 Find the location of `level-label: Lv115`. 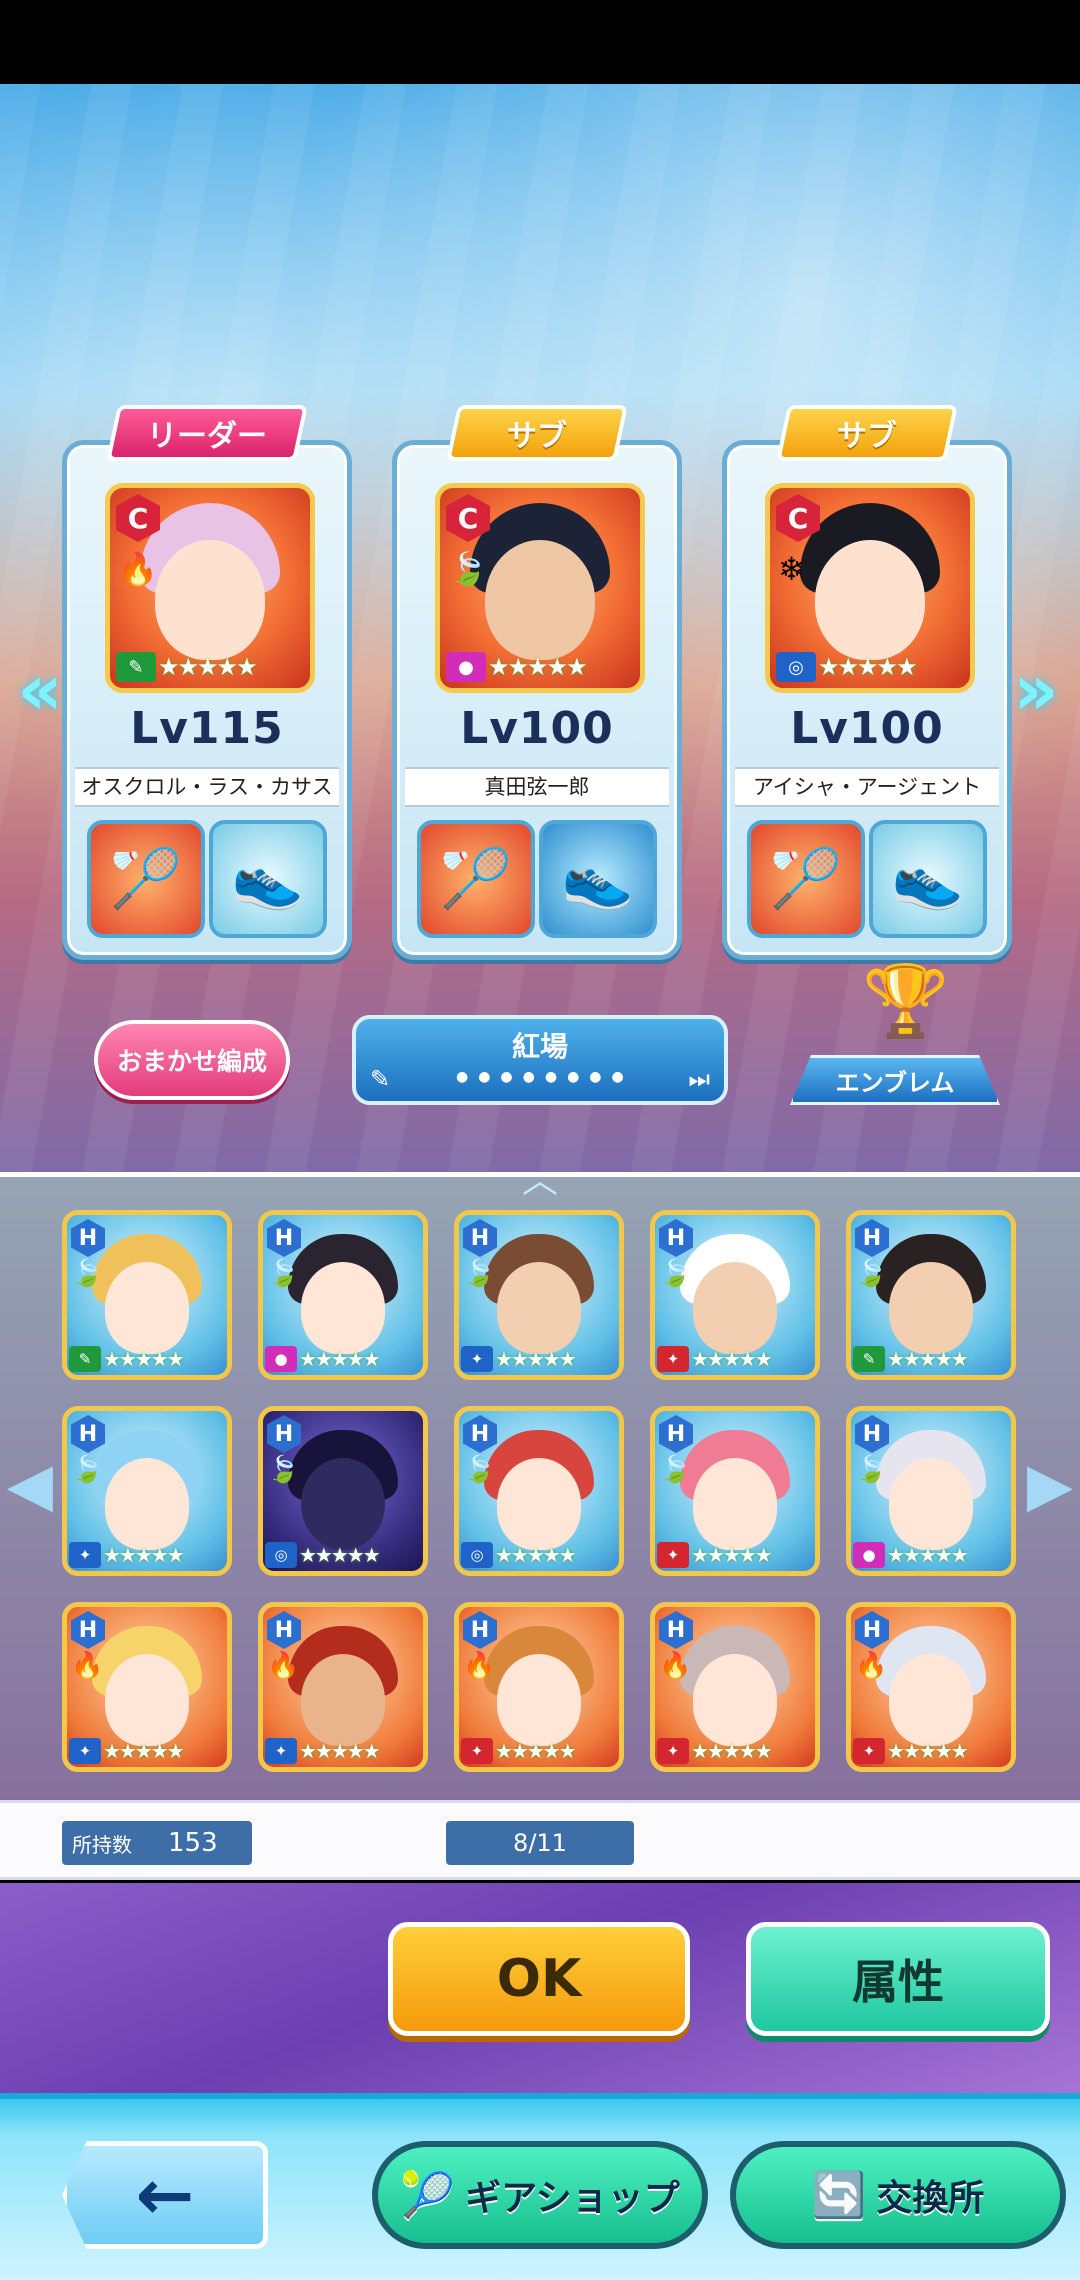

level-label: Lv115 is located at coordinates (207, 728).